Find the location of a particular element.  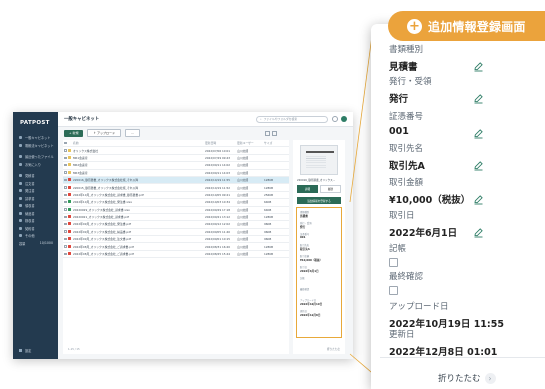

column-size: サイズ is located at coordinates (274, 143).